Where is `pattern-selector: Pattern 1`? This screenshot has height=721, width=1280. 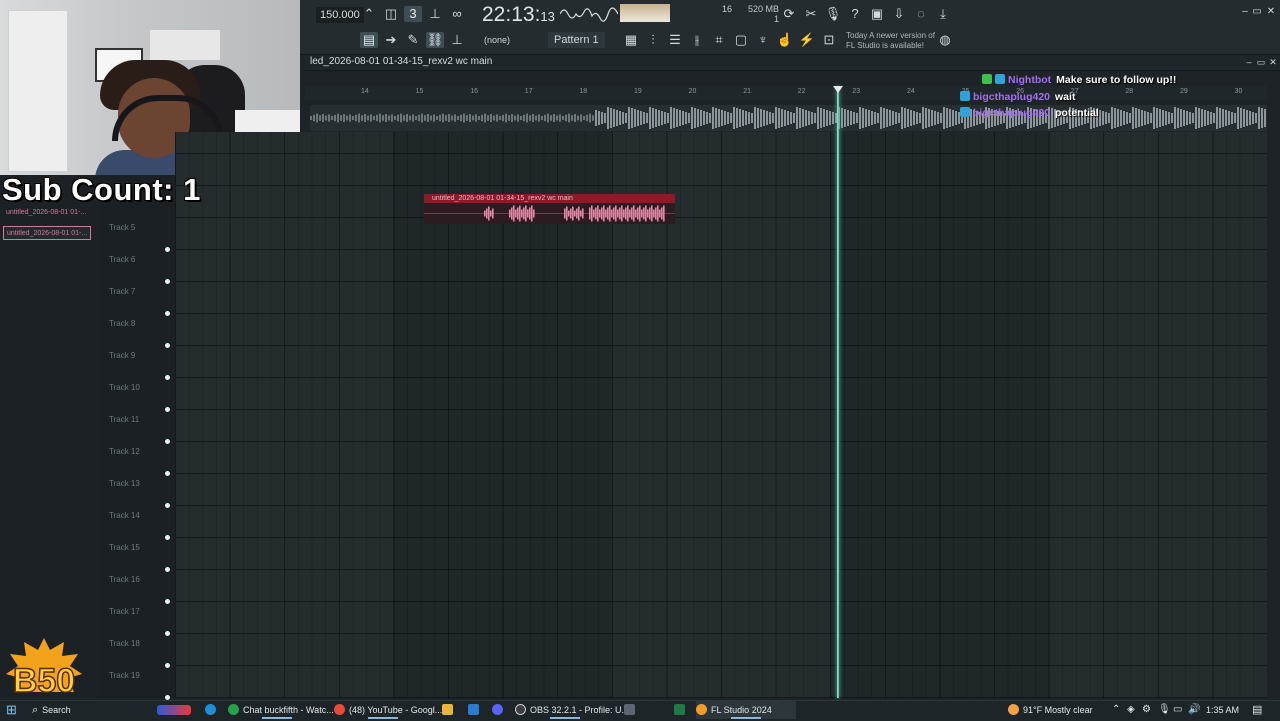 pattern-selector: Pattern 1 is located at coordinates (576, 40).